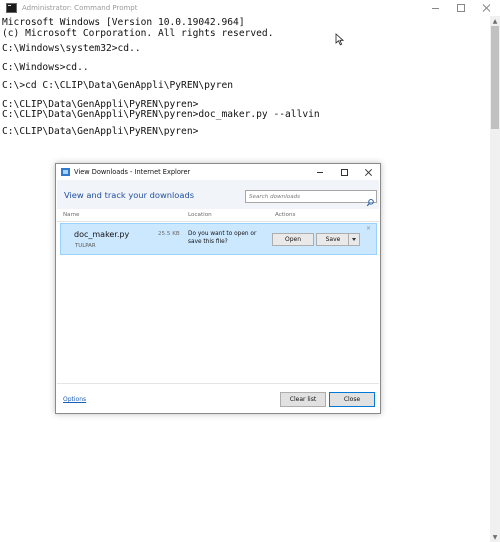 Image resolution: width=500 pixels, height=542 pixels. Describe the element at coordinates (85, 246) in the screenshot. I see `download-source: TULPAR` at that location.